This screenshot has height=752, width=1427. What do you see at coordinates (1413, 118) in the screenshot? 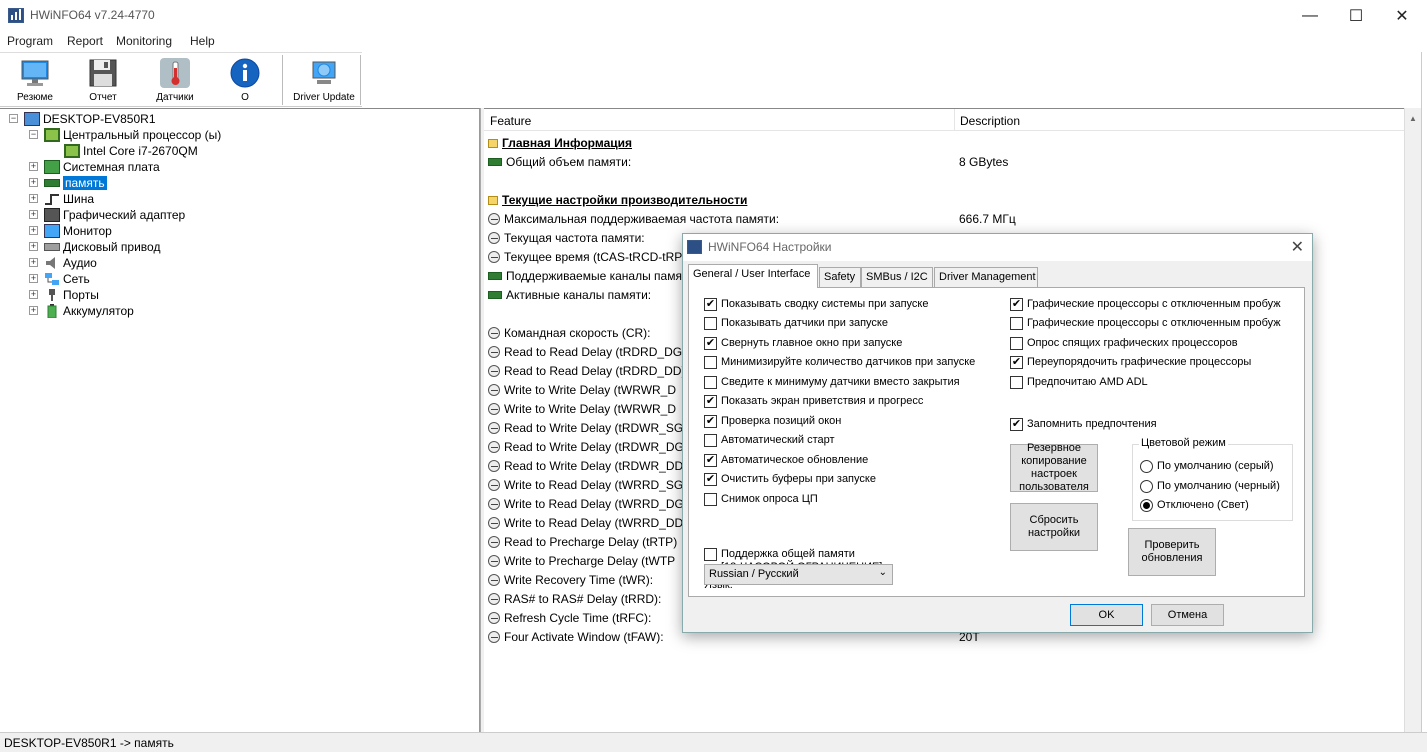
I see `scroll-up-arrow-icon: ▲` at bounding box center [1413, 118].